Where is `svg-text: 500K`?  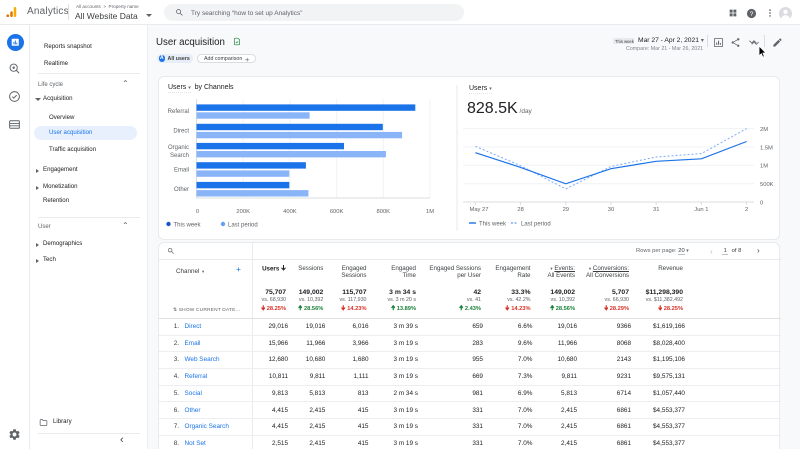 svg-text: 500K is located at coordinates (767, 185).